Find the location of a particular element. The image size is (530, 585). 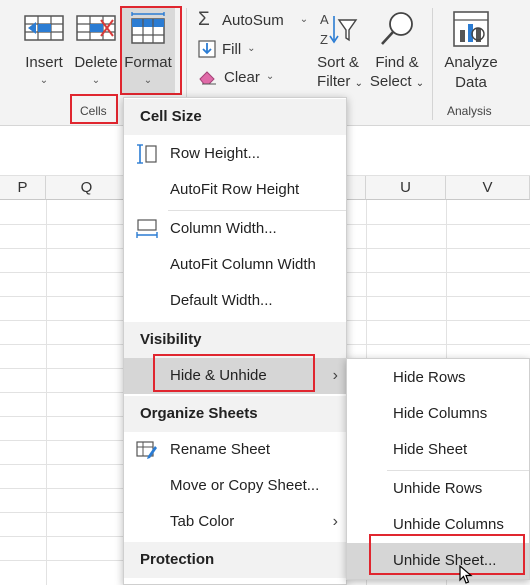

column-header-u: U is located at coordinates (406, 188).